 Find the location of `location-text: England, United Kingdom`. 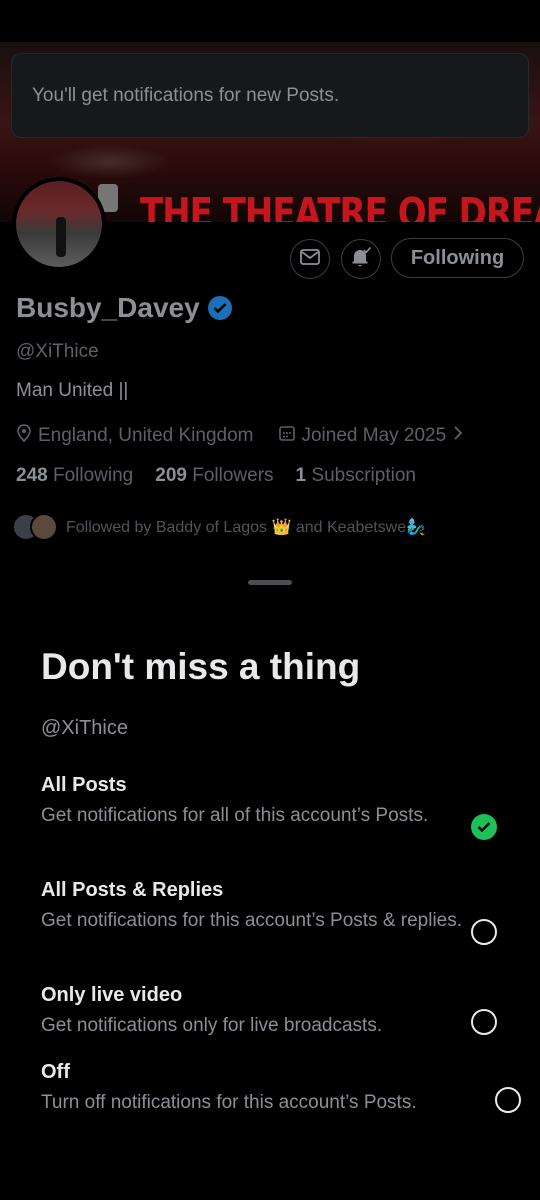

location-text: England, United Kingdom is located at coordinates (146, 435).